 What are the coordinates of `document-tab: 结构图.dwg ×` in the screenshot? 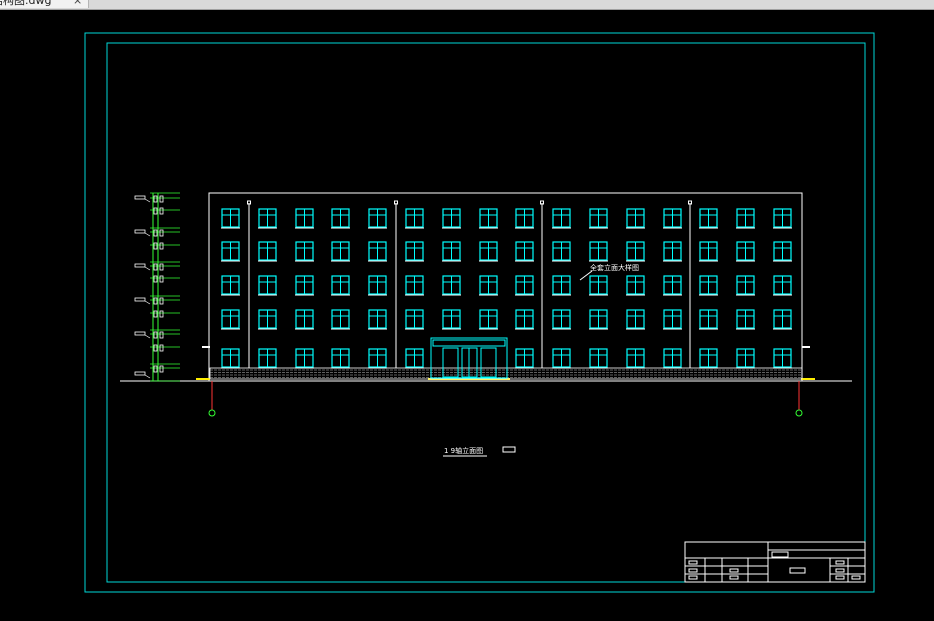 It's located at (44, 4).